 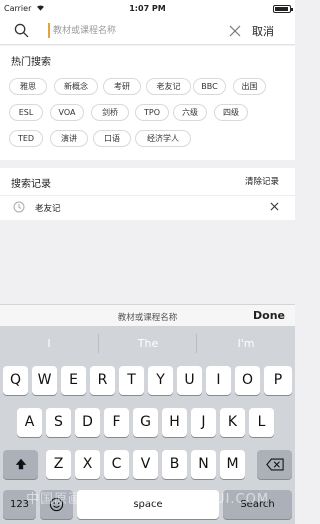 I want to click on search-icon, so click(x=21, y=30).